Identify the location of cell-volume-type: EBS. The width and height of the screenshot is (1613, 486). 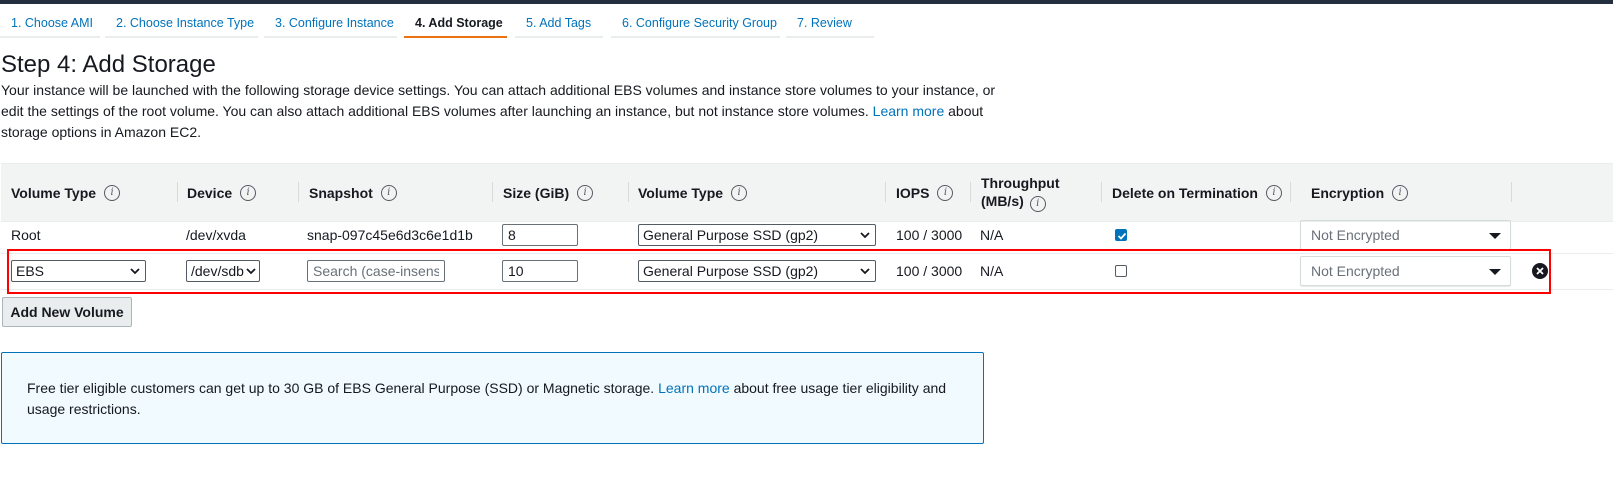
(78, 271).